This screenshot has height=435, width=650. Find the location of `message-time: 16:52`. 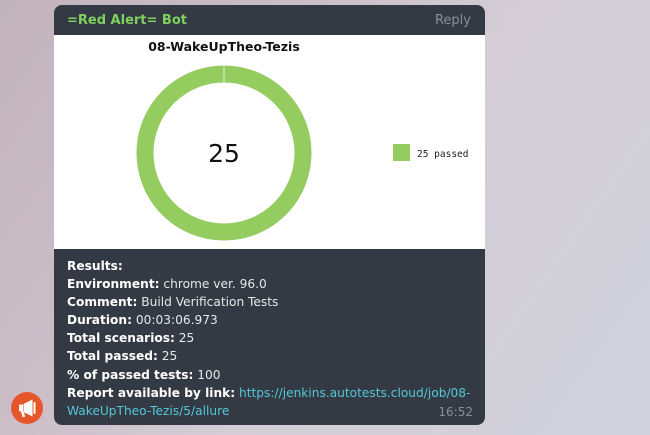

message-time: 16:52 is located at coordinates (455, 412).